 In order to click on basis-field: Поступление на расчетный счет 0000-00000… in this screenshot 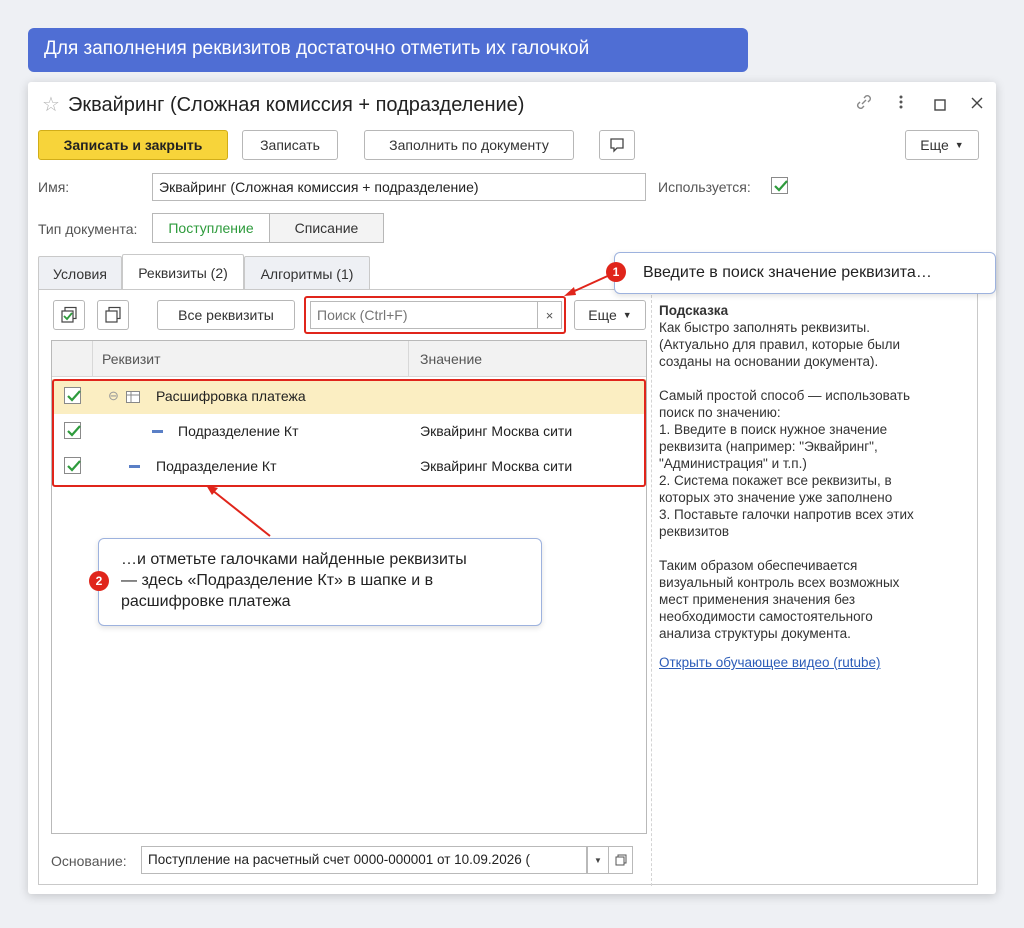, I will do `click(364, 860)`.